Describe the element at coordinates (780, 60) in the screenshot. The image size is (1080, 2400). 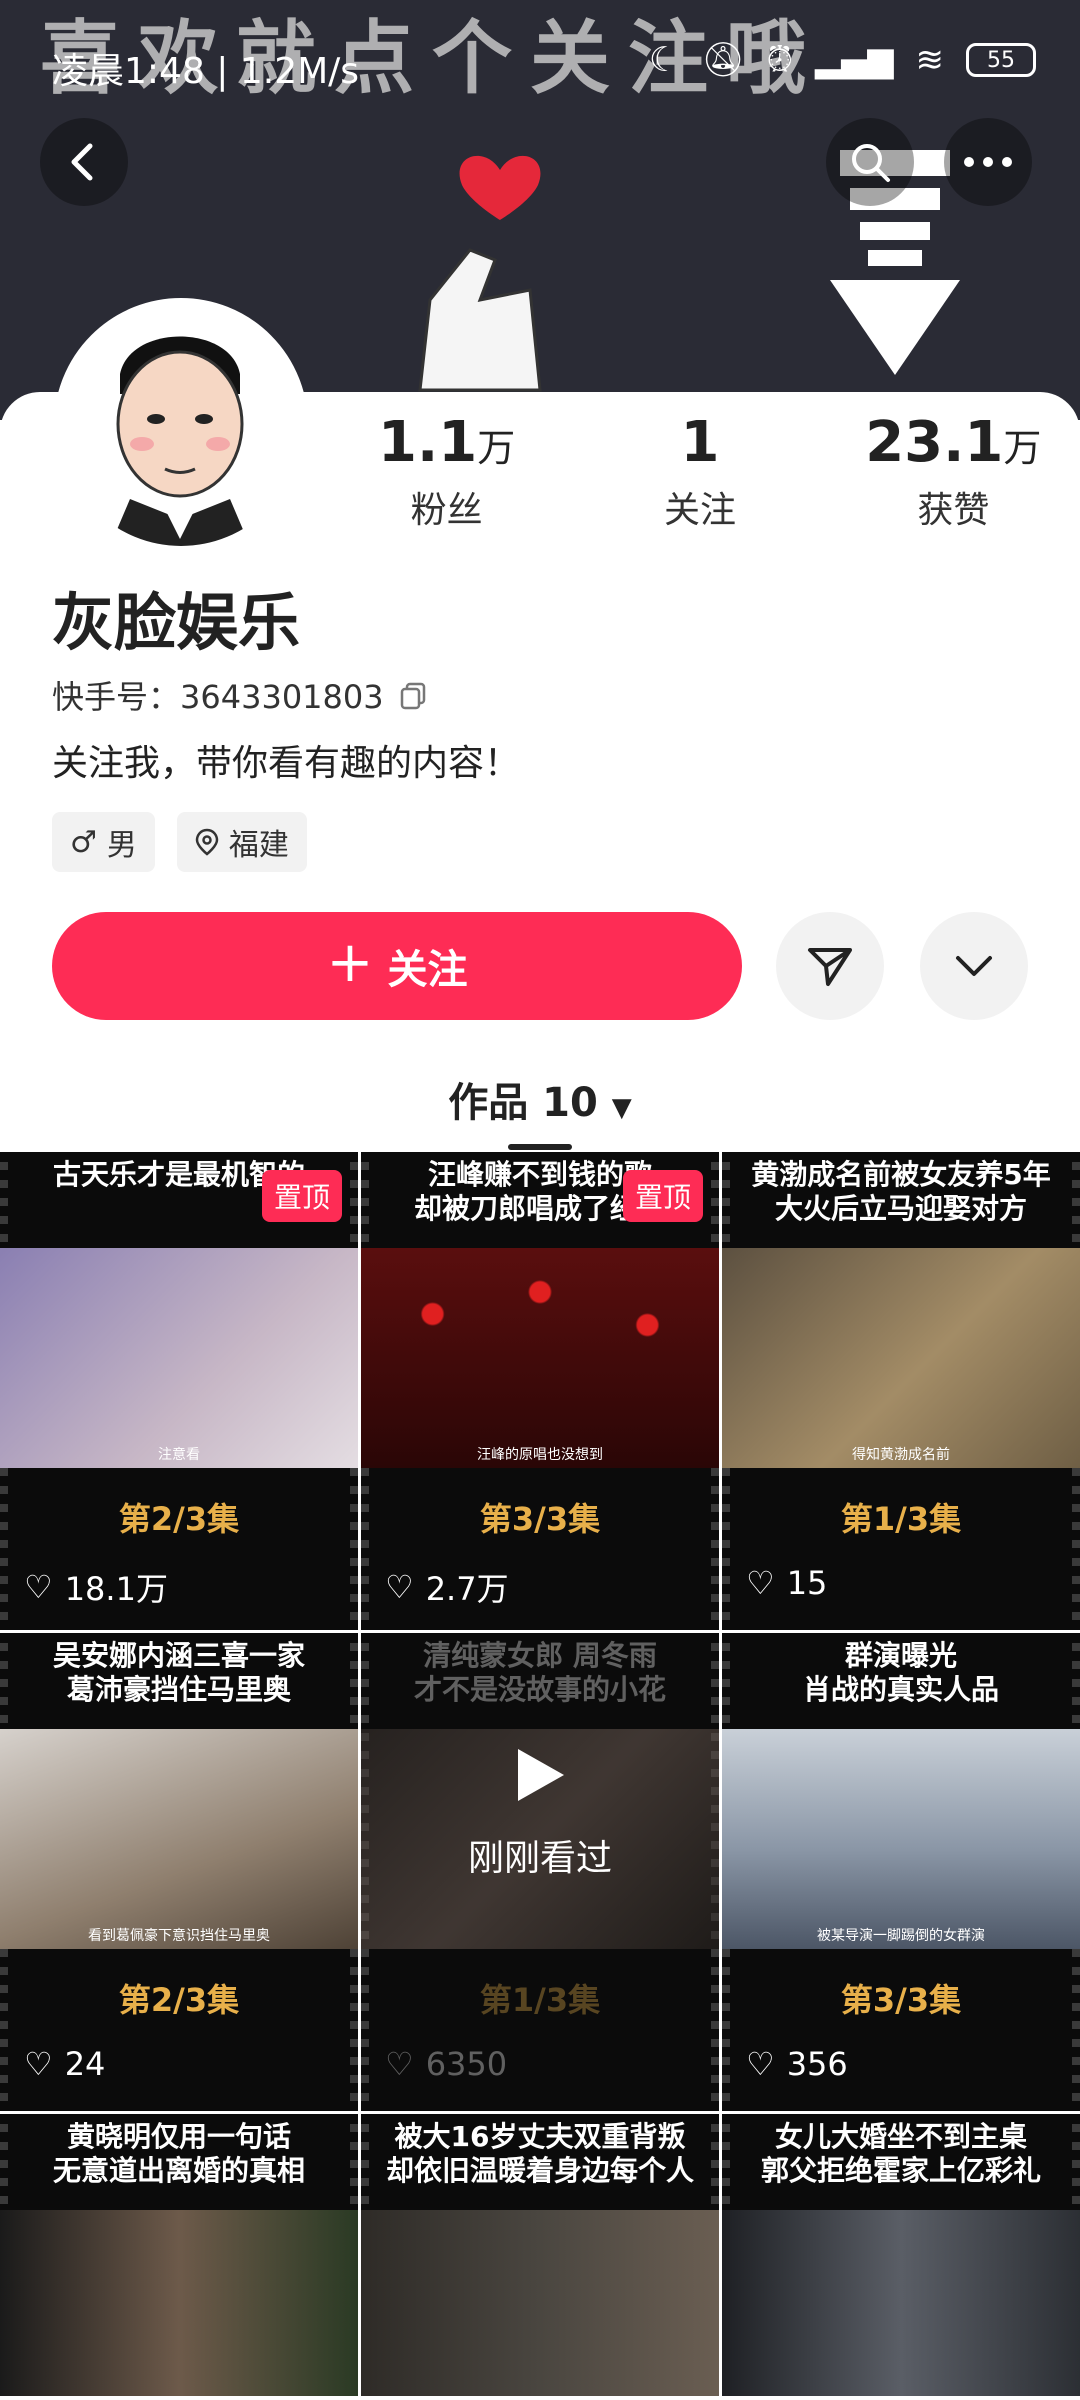
I see `alarm-icon: ⏰︎` at that location.